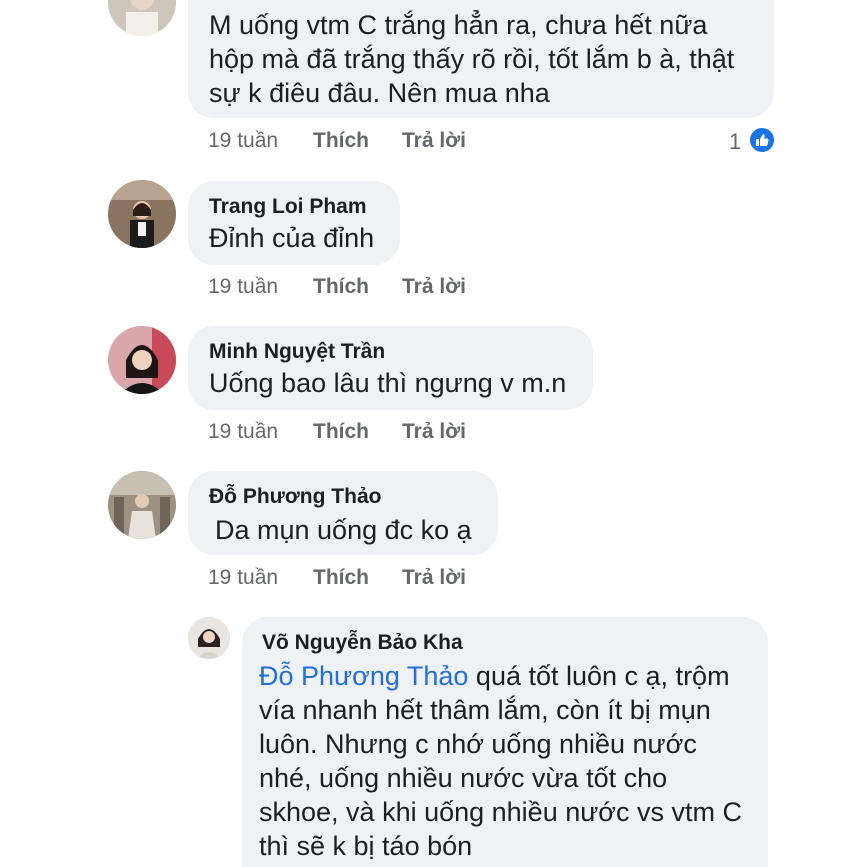 The height and width of the screenshot is (867, 867). I want to click on comment-text-line: sự k điêu đâu. Nên mua nha, so click(379, 93).